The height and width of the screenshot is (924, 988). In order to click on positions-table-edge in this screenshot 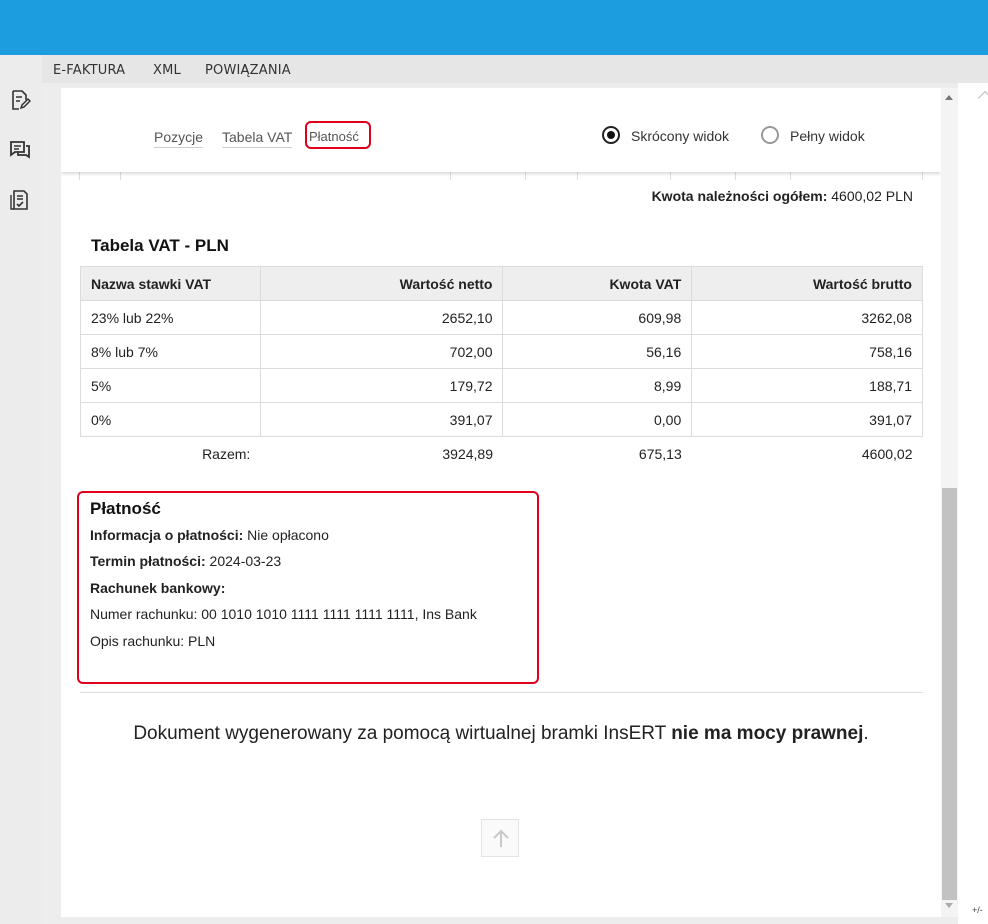, I will do `click(501, 176)`.